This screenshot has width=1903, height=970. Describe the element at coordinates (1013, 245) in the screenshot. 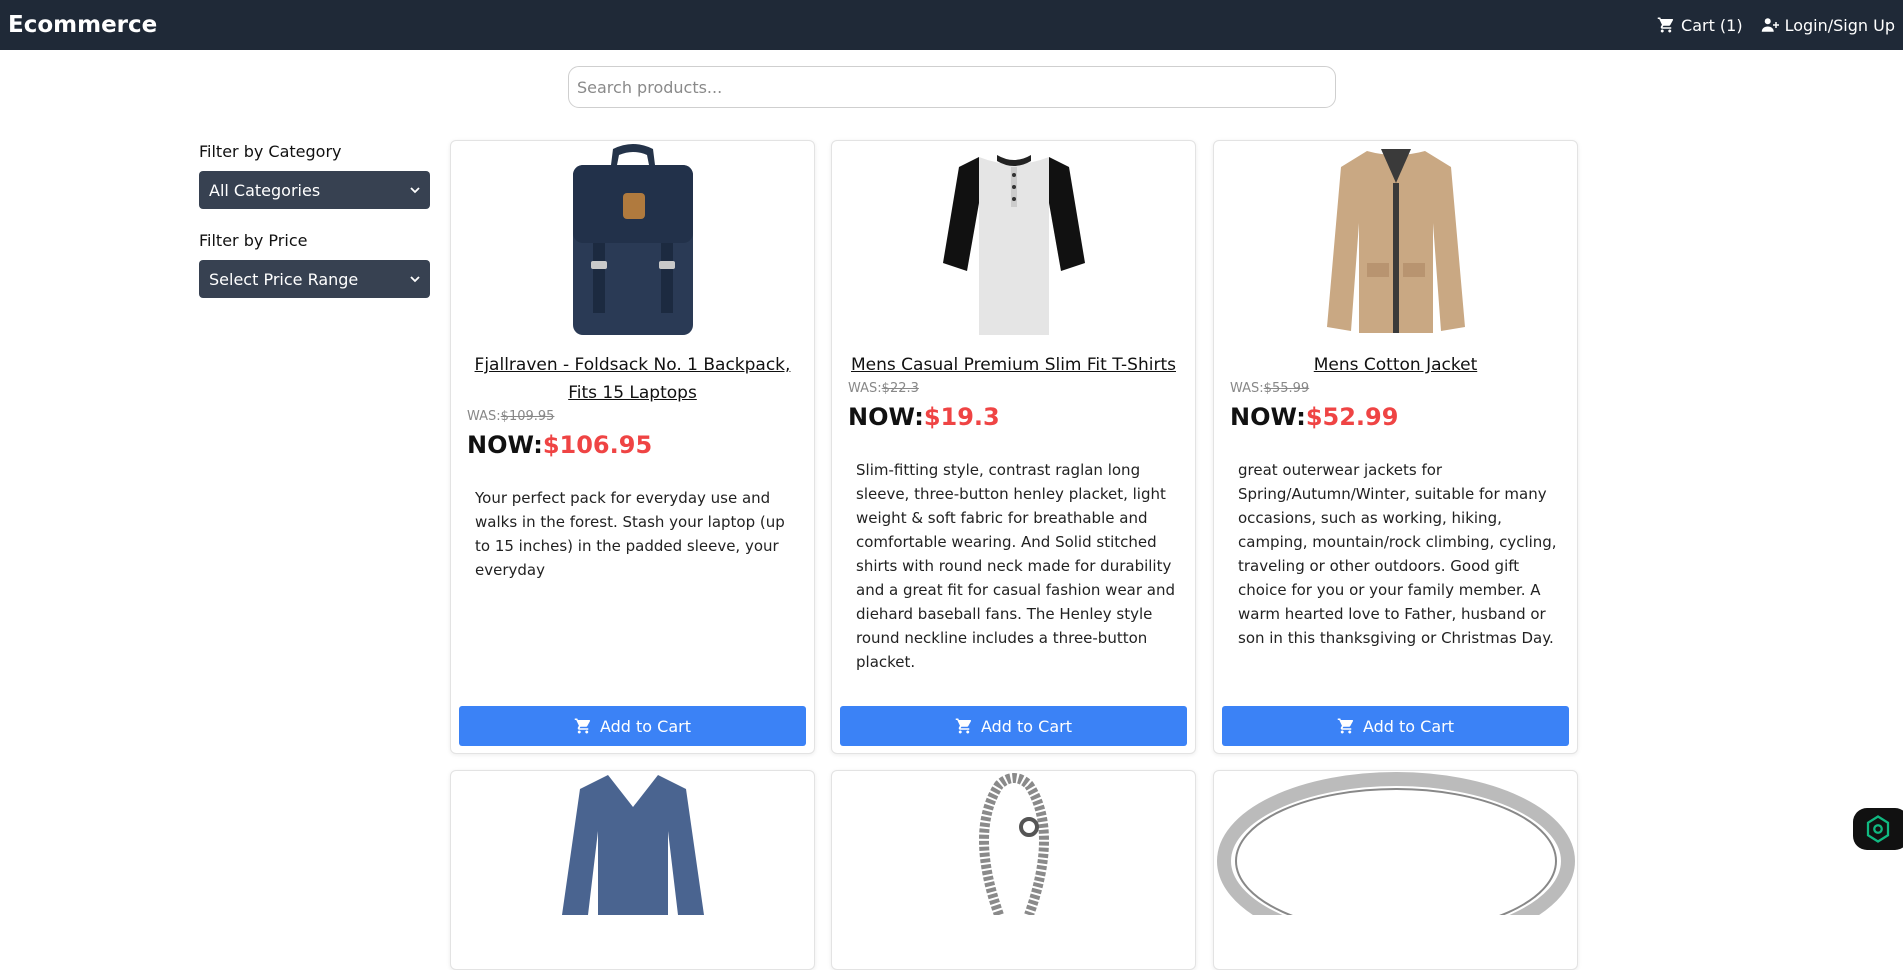

I see `tshirt-image` at that location.